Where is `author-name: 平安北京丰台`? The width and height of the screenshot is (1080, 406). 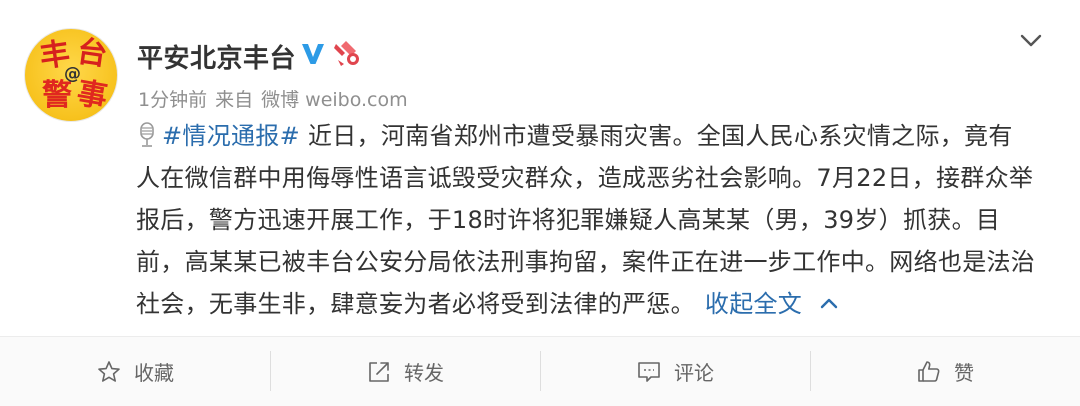 author-name: 平安北京丰台 is located at coordinates (216, 56).